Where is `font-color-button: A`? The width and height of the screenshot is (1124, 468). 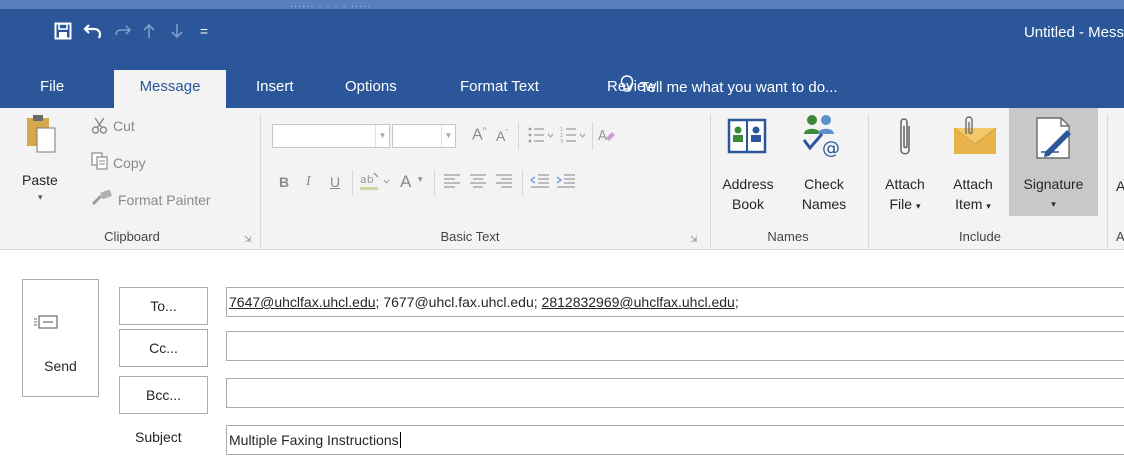
font-color-button: A is located at coordinates (405, 182).